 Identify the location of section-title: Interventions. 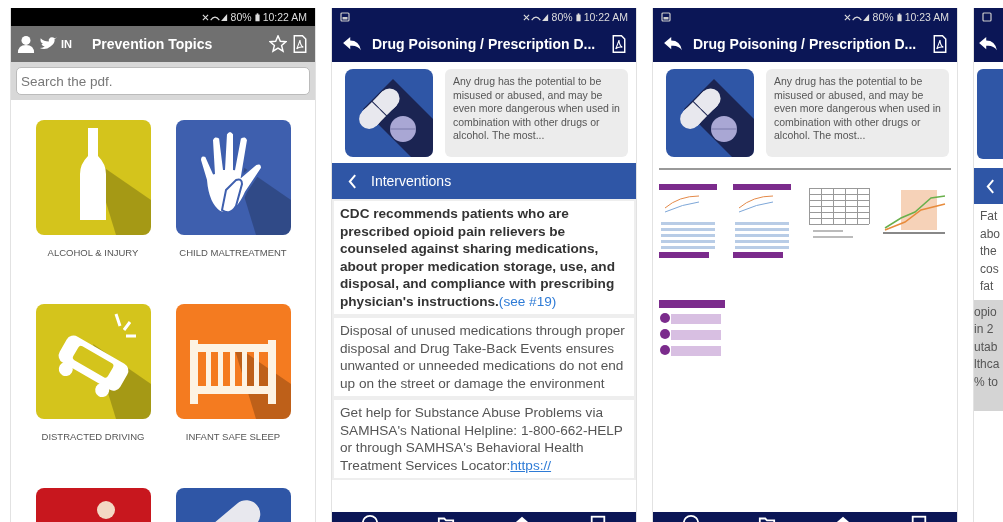
(411, 181).